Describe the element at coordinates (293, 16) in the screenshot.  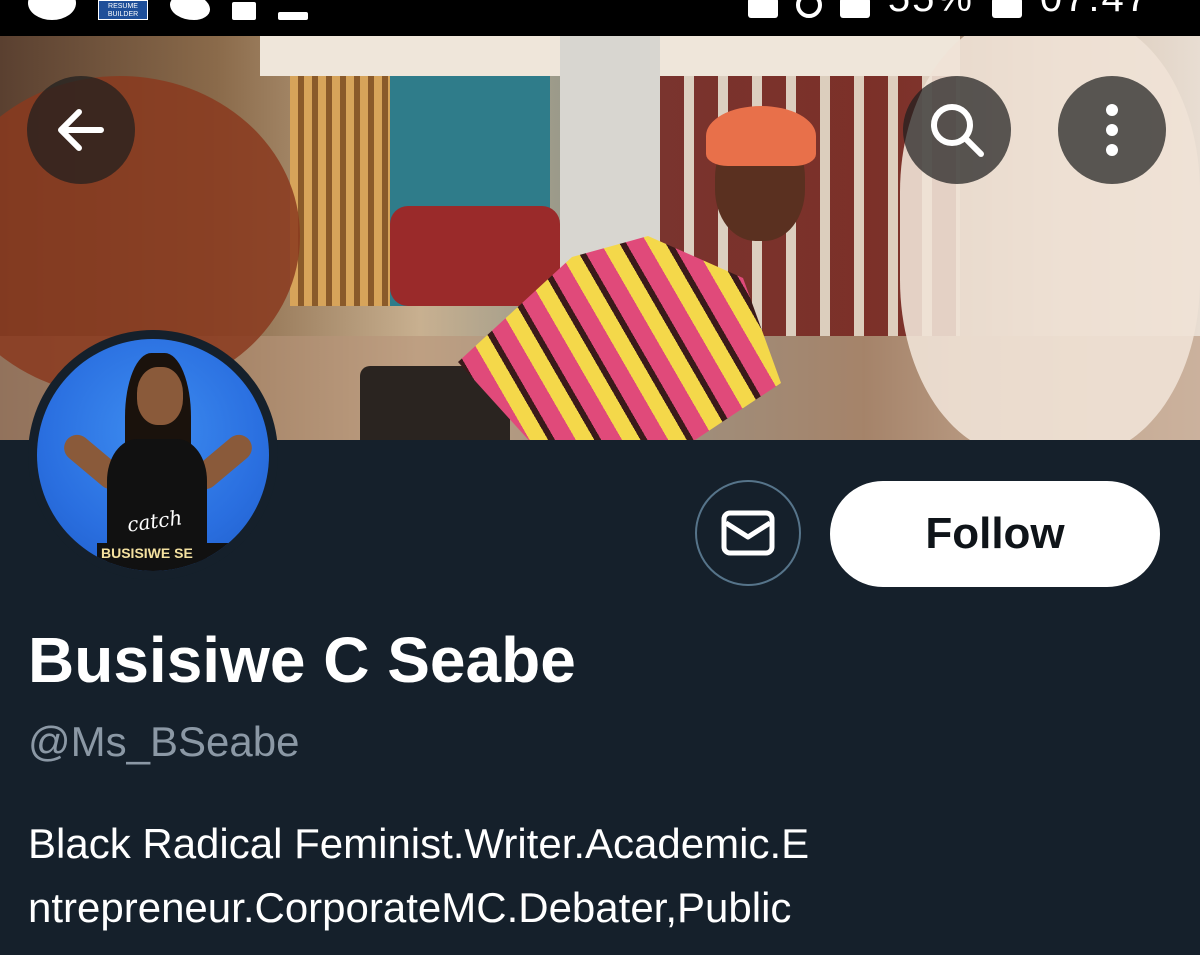
I see `notification-icon` at that location.